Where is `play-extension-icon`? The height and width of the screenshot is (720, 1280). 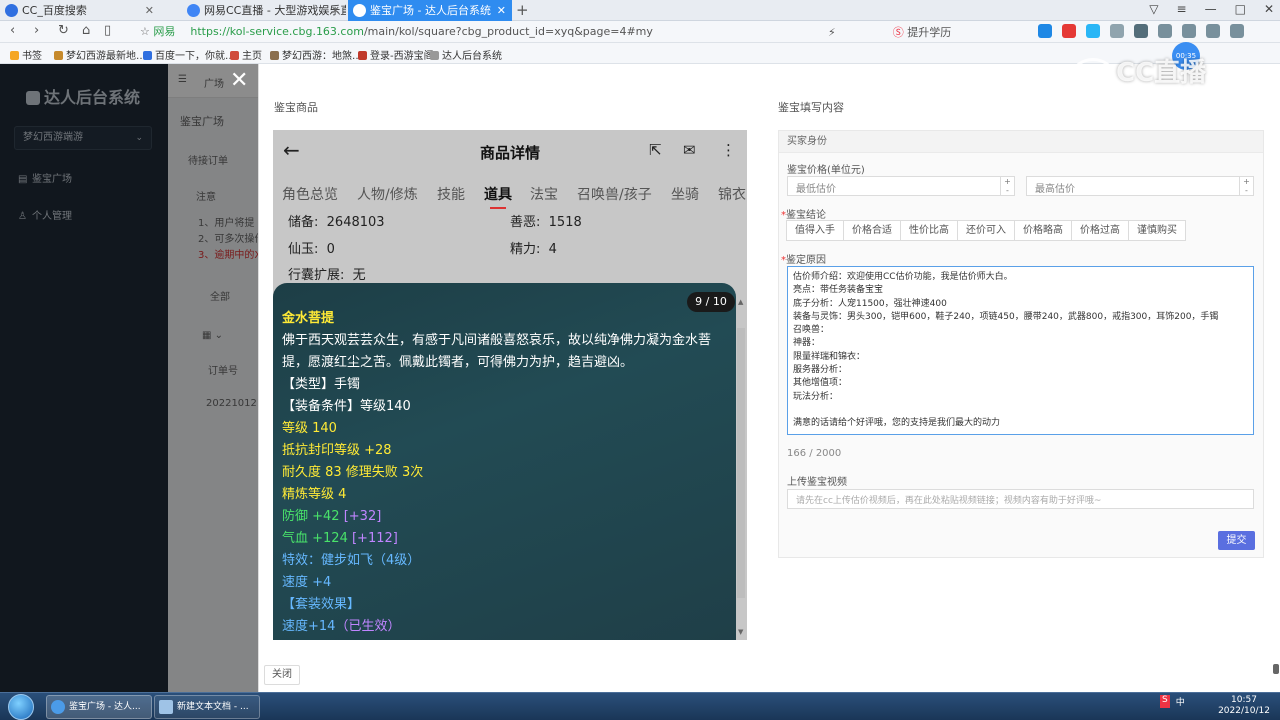
play-extension-icon is located at coordinates (1045, 31).